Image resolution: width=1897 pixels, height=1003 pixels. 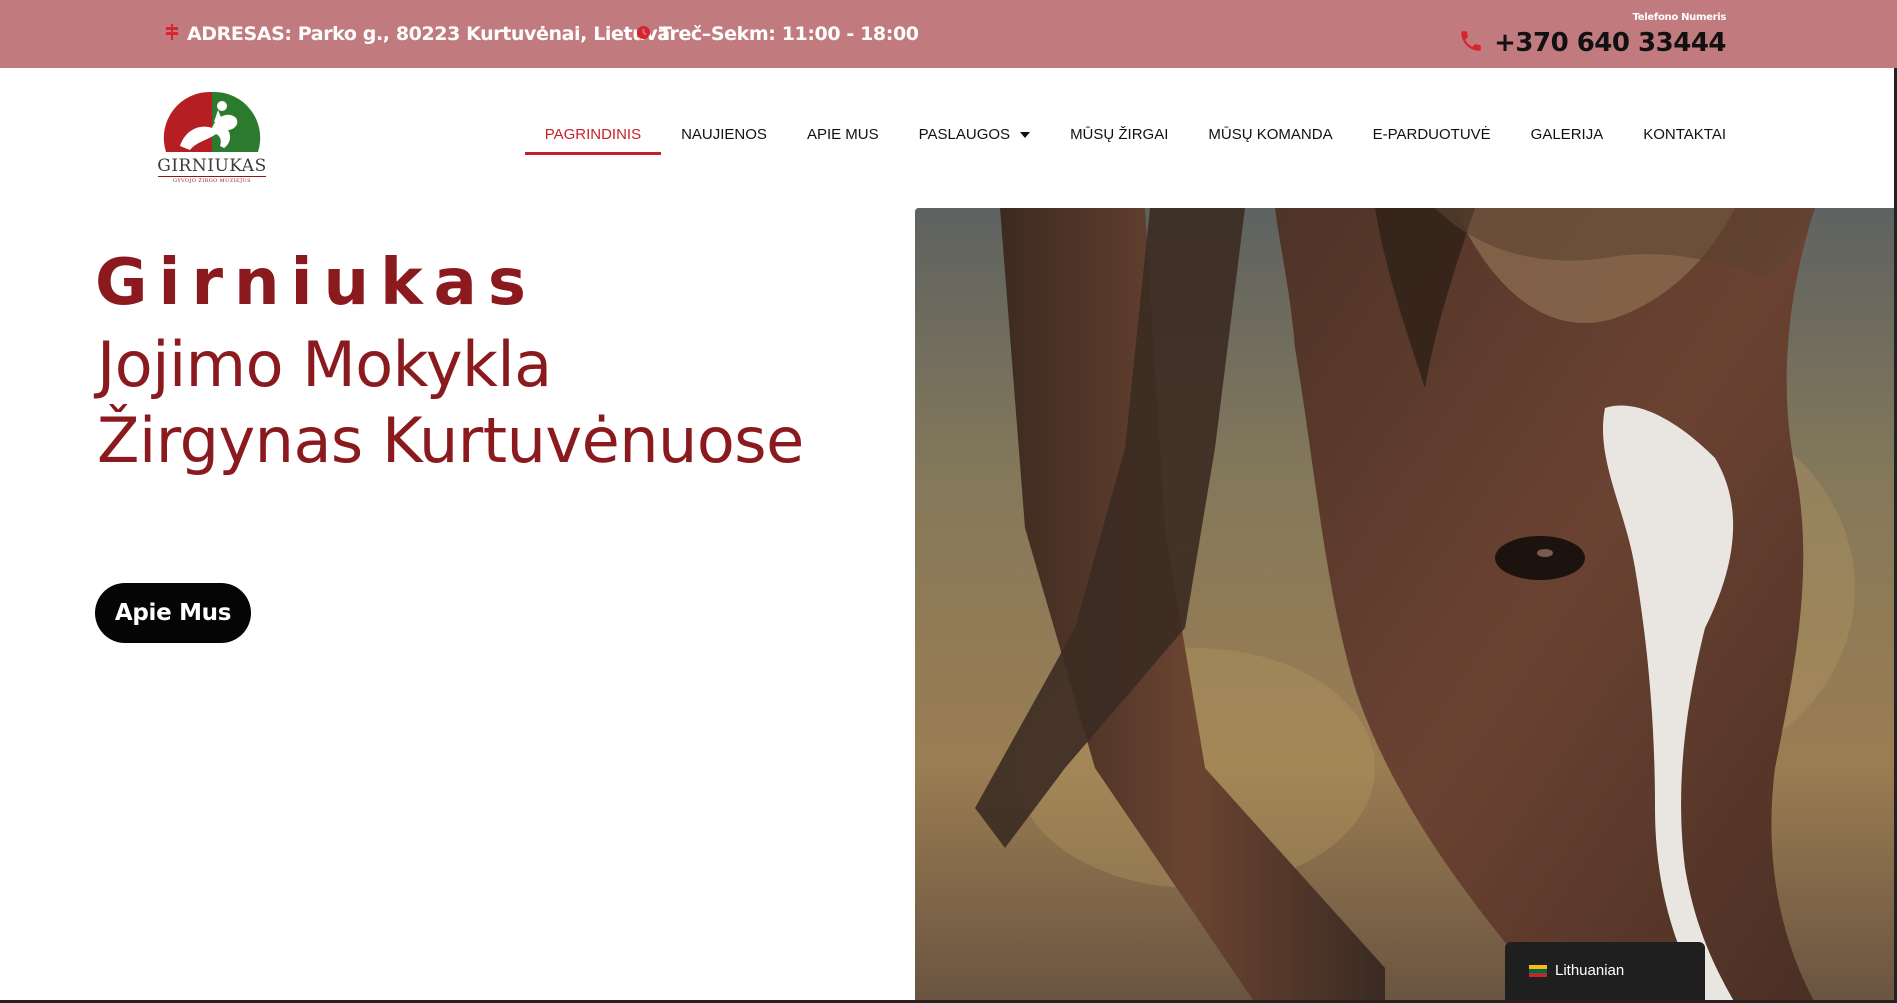 I want to click on chevron-down-icon, so click(x=1025, y=134).